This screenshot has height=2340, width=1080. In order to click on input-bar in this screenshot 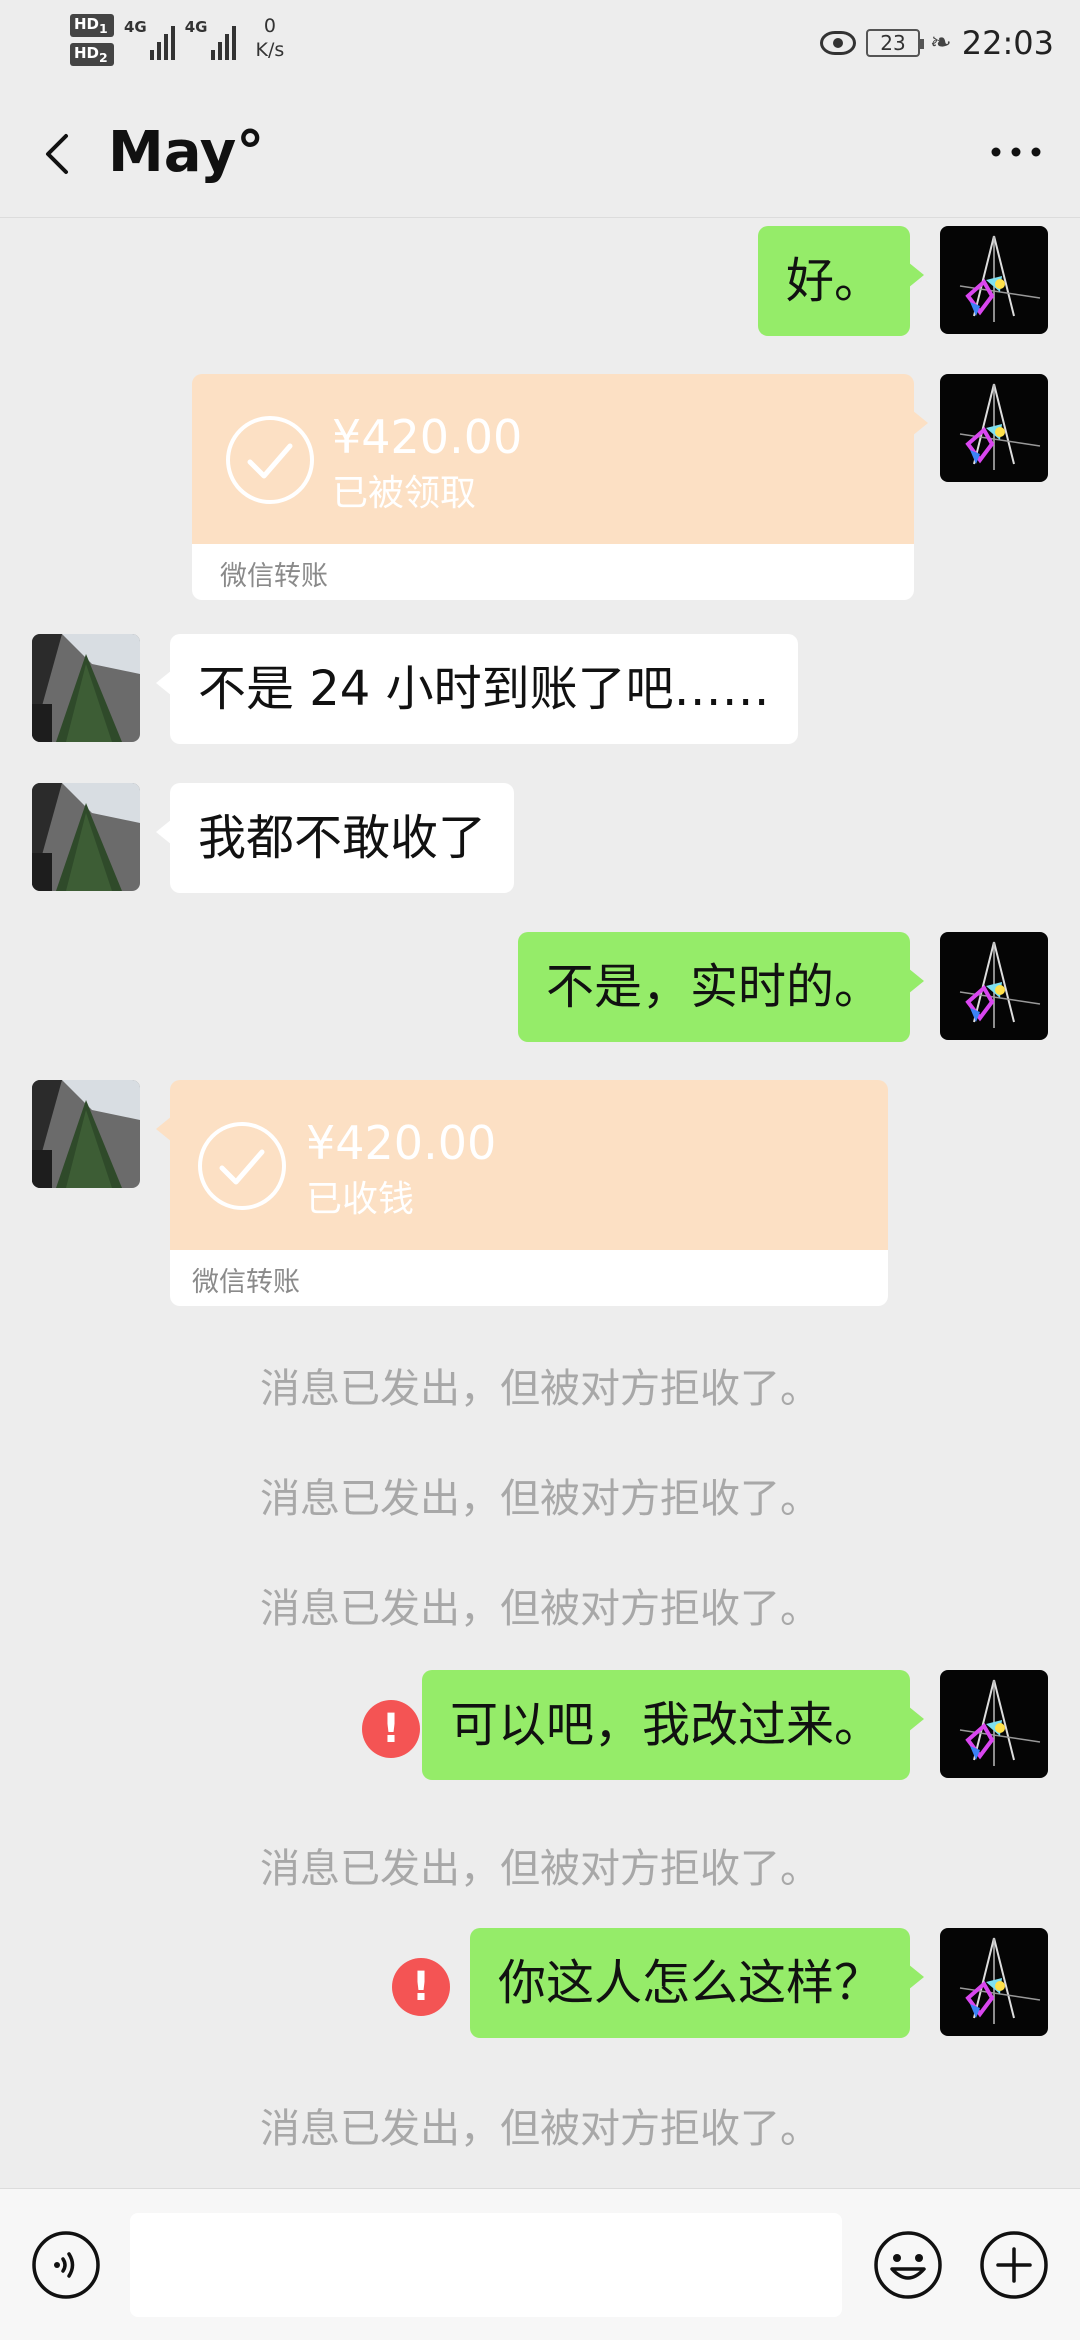, I will do `click(540, 2264)`.